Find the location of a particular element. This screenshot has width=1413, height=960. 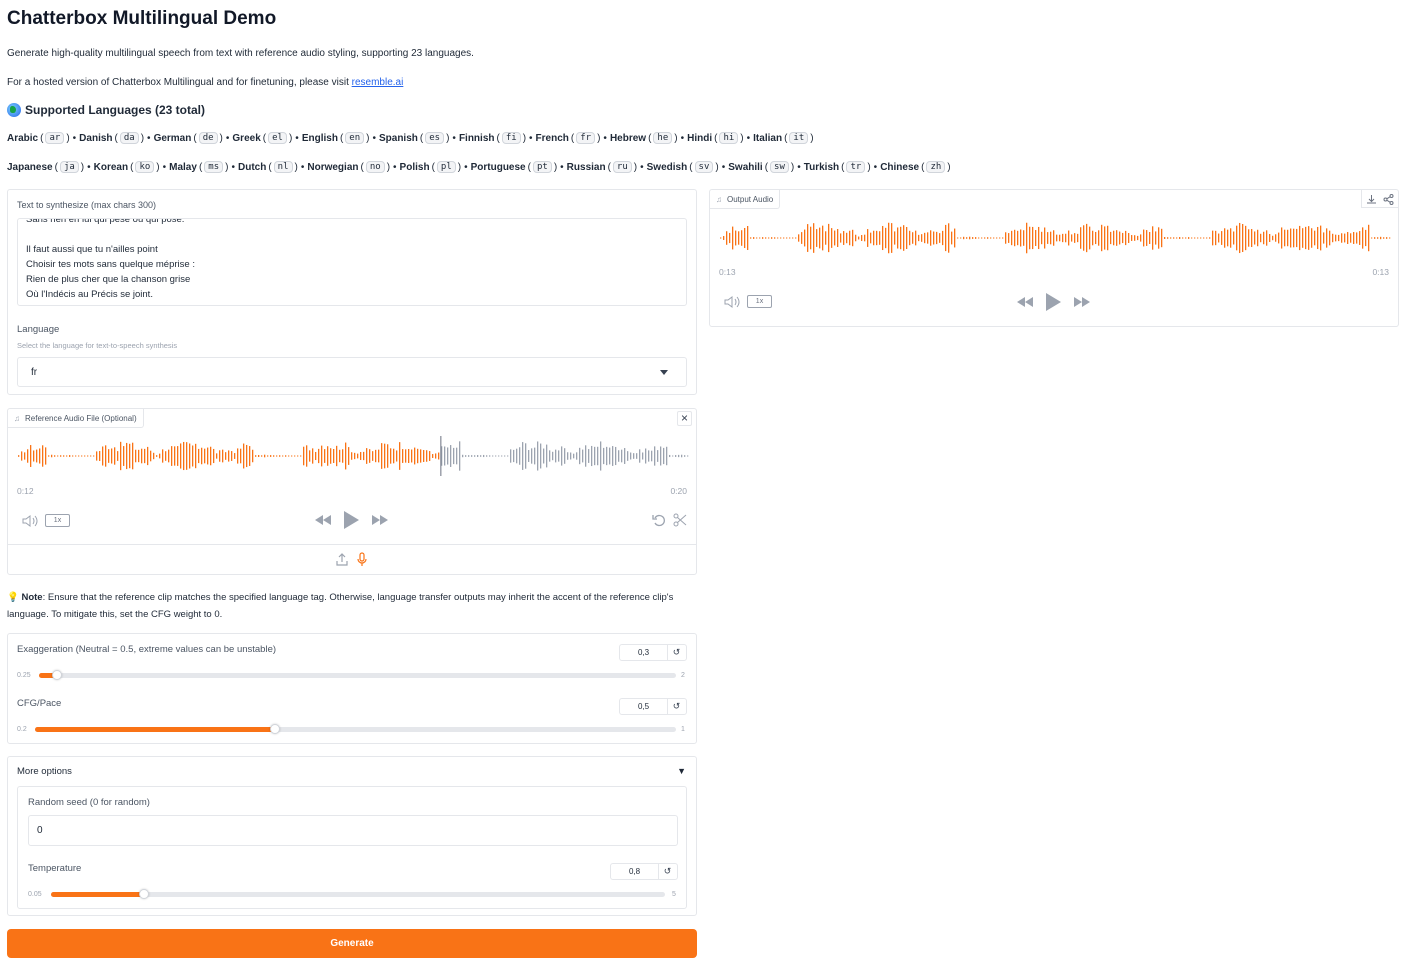

share-icon is located at coordinates (1388, 199).